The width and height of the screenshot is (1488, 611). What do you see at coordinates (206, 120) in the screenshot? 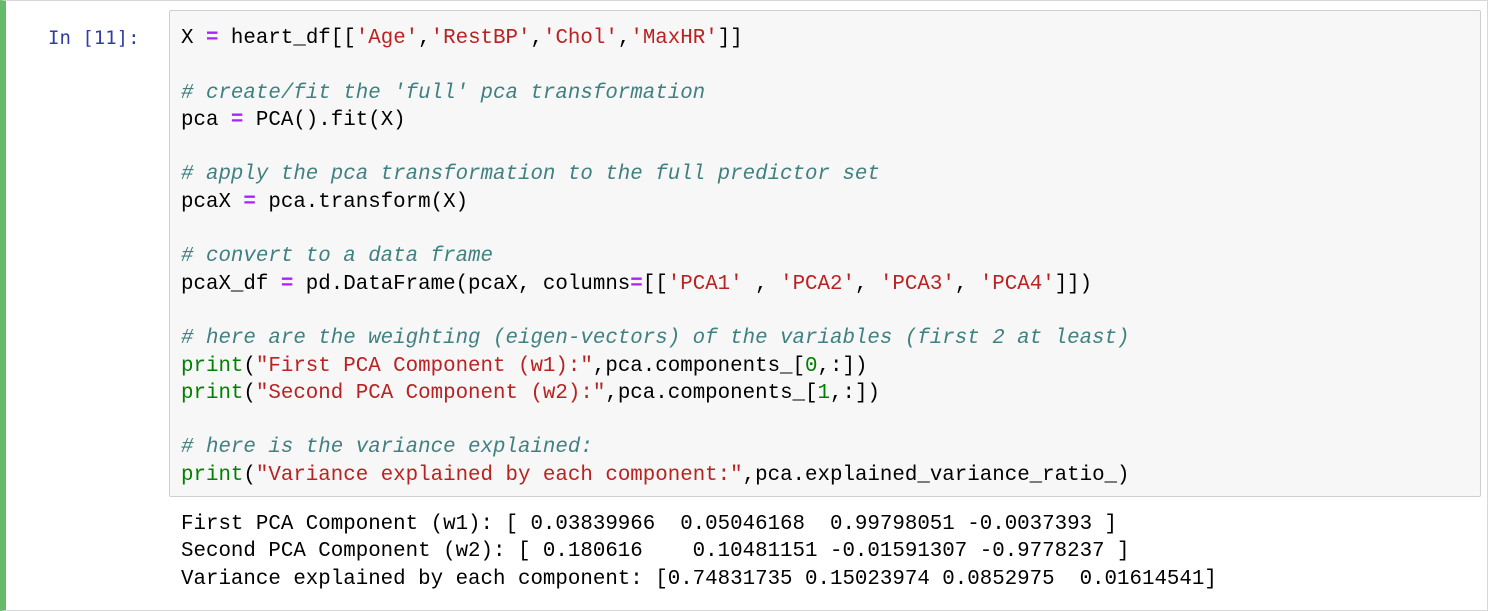
I see `code-token: pca` at bounding box center [206, 120].